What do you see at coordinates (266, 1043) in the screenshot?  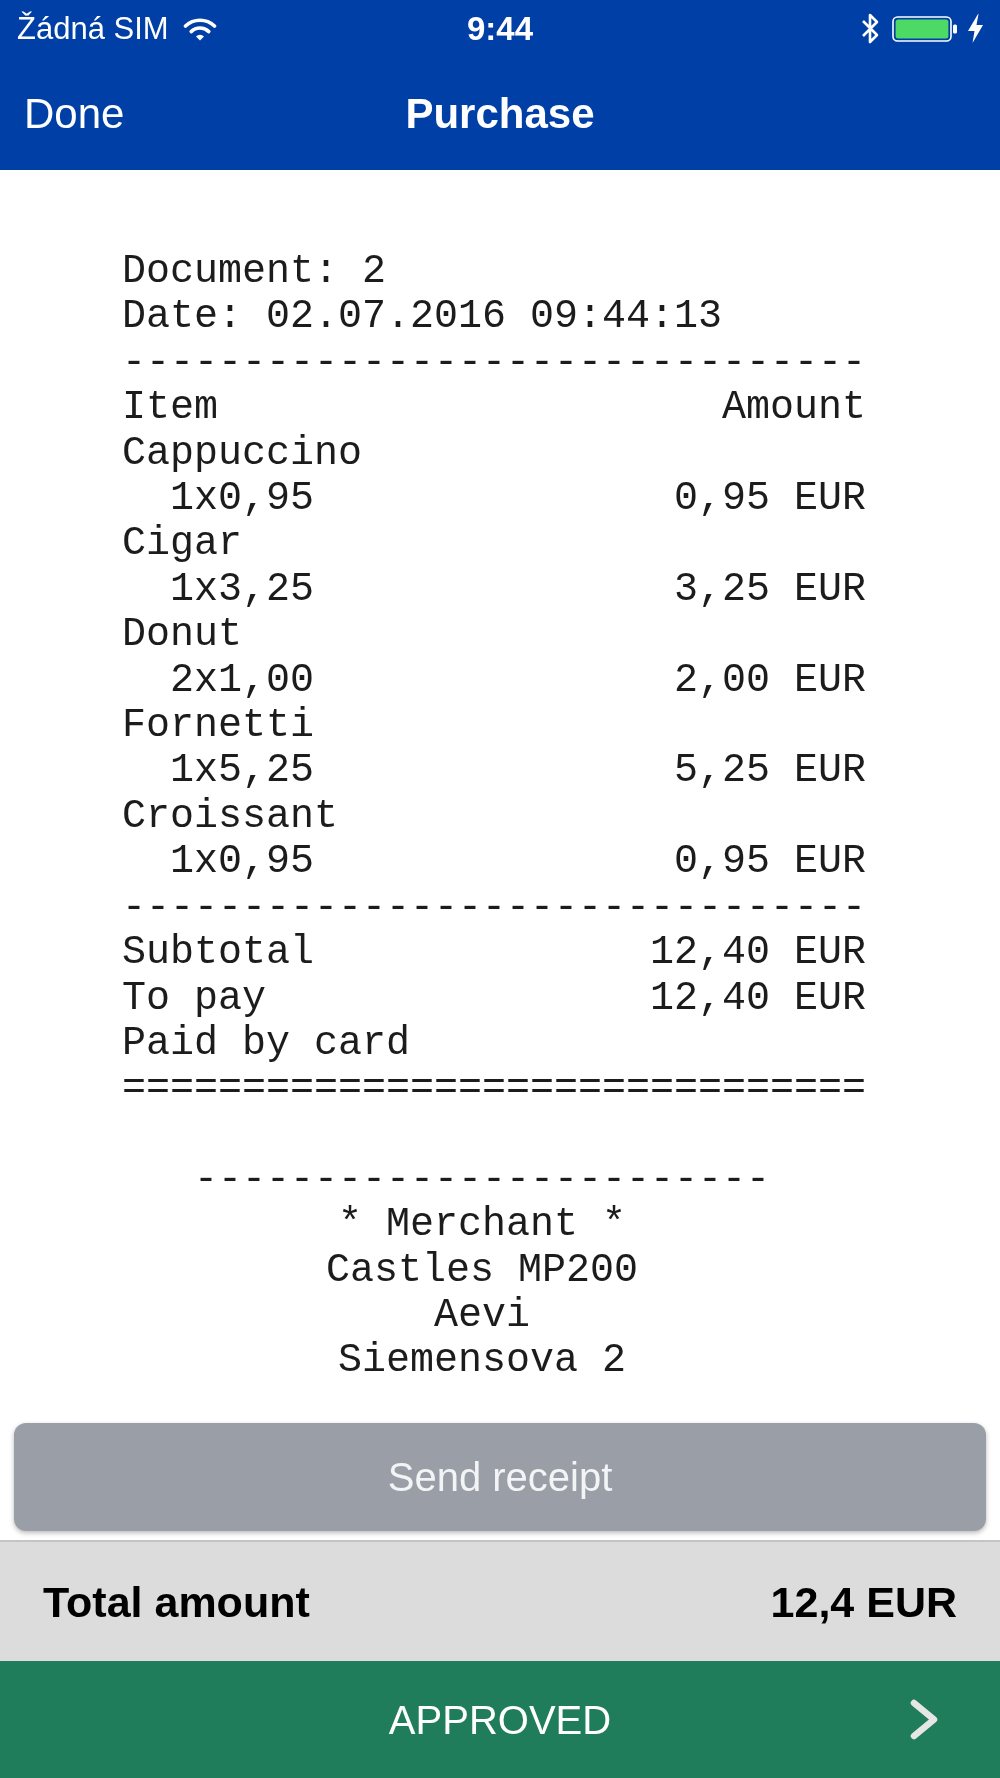 I see `receipt-text: Paid by card` at bounding box center [266, 1043].